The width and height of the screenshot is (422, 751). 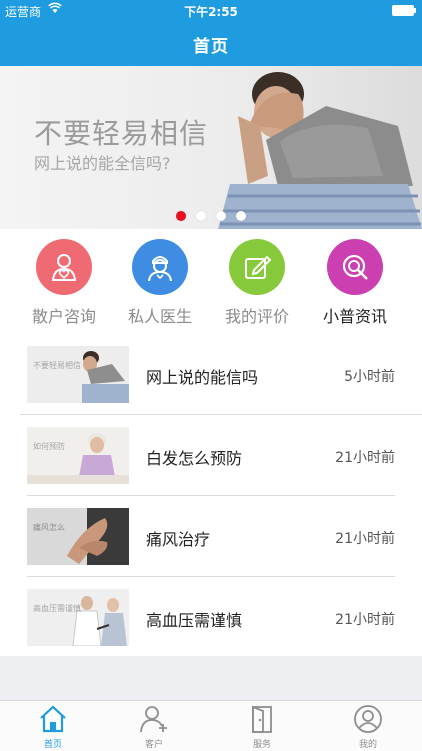 What do you see at coordinates (57, 608) in the screenshot?
I see `thumb-caption: 高血压需谨慎` at bounding box center [57, 608].